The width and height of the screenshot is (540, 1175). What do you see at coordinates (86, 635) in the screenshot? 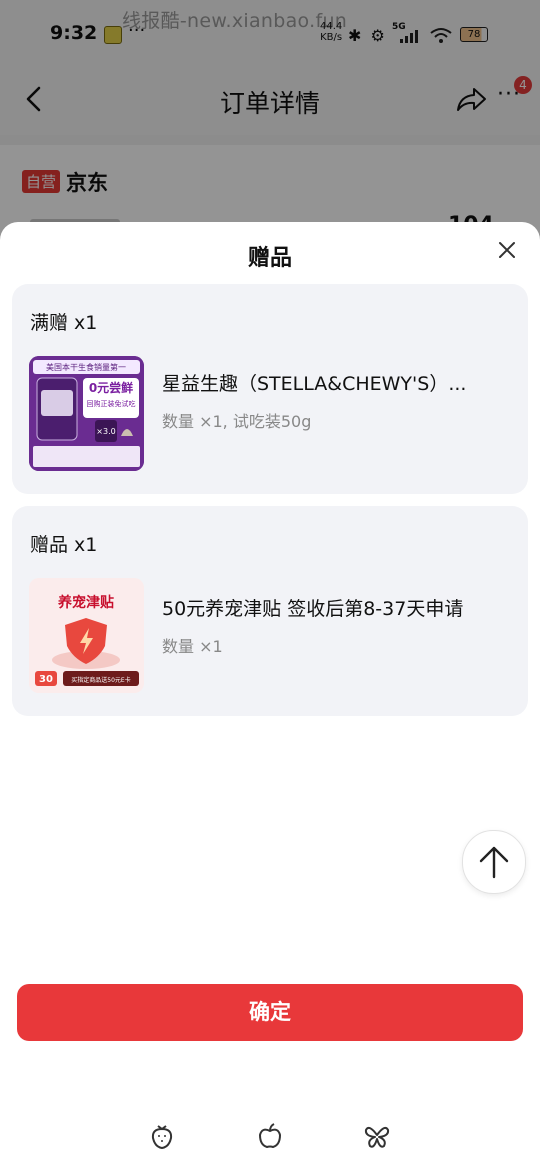
I see `coupon-thumbnail: 养宠津贴 30 买指定商品送50元E卡` at bounding box center [86, 635].